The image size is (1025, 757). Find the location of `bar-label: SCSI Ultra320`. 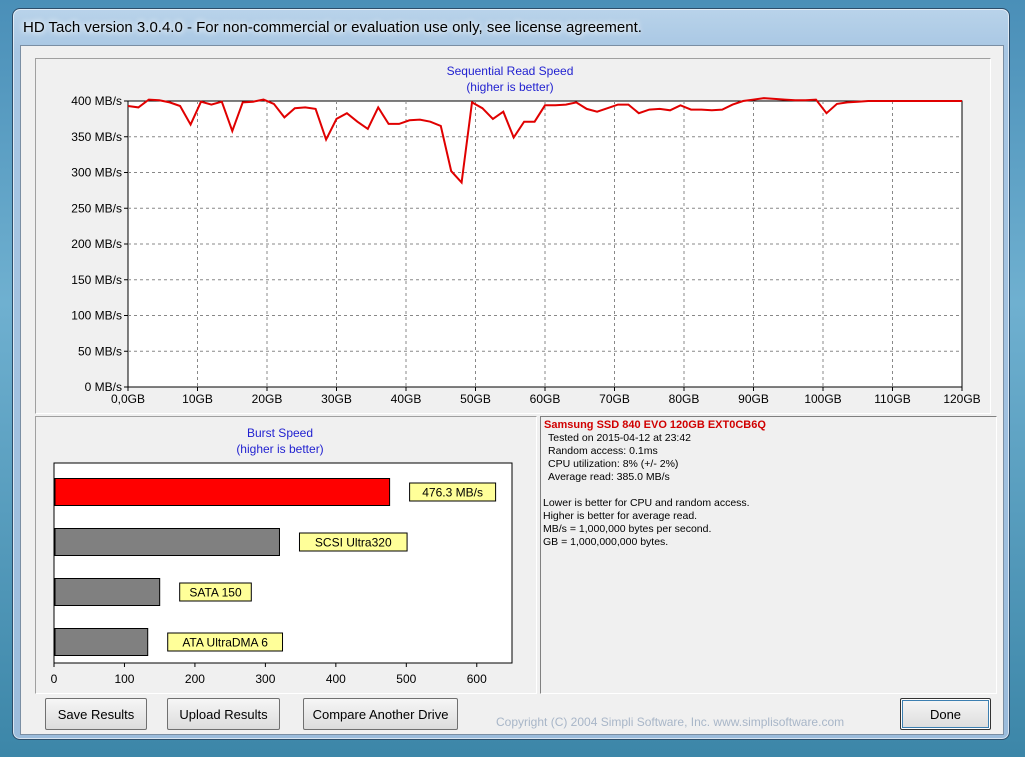

bar-label: SCSI Ultra320 is located at coordinates (353, 543).